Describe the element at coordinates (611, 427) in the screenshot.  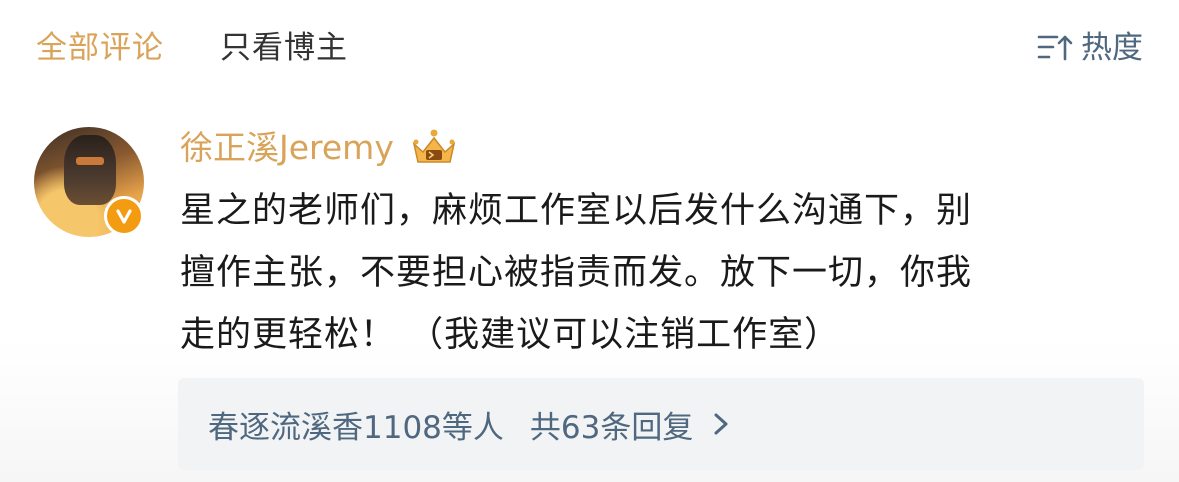
I see `reply-count: 共63条回复` at that location.